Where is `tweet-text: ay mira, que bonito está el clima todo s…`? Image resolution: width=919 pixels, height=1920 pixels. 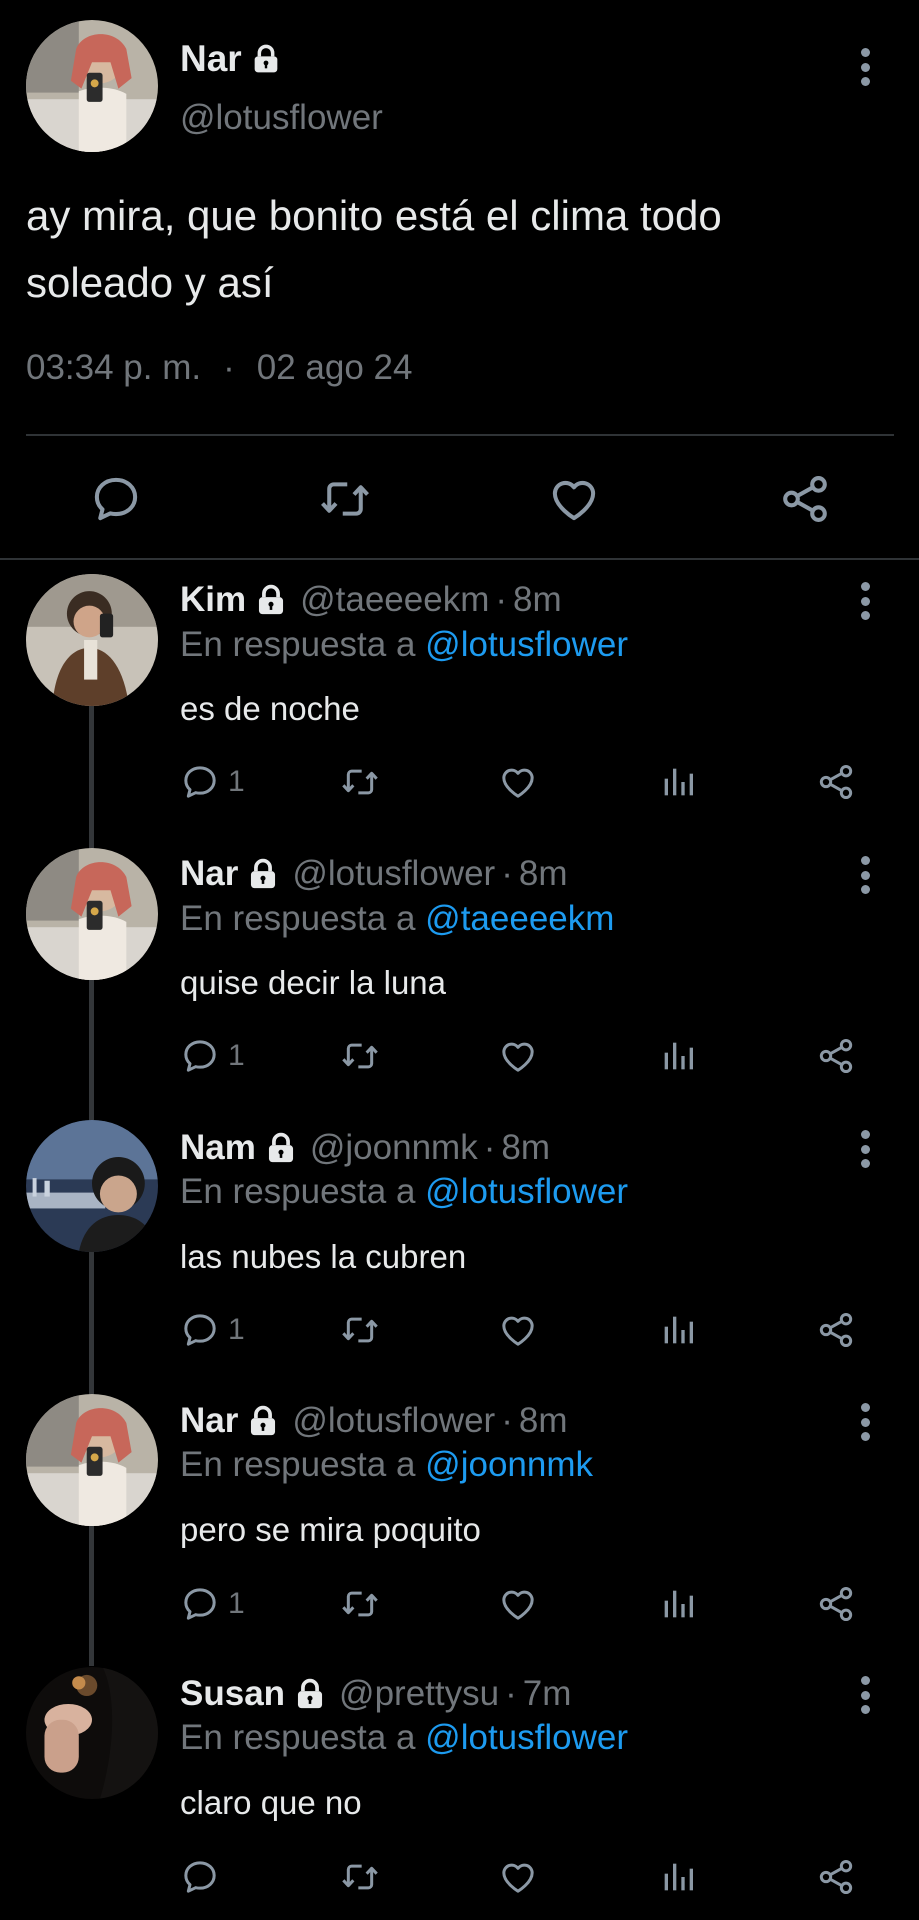
tweet-text: ay mira, que bonito está el clima todo s… is located at coordinates (374, 249).